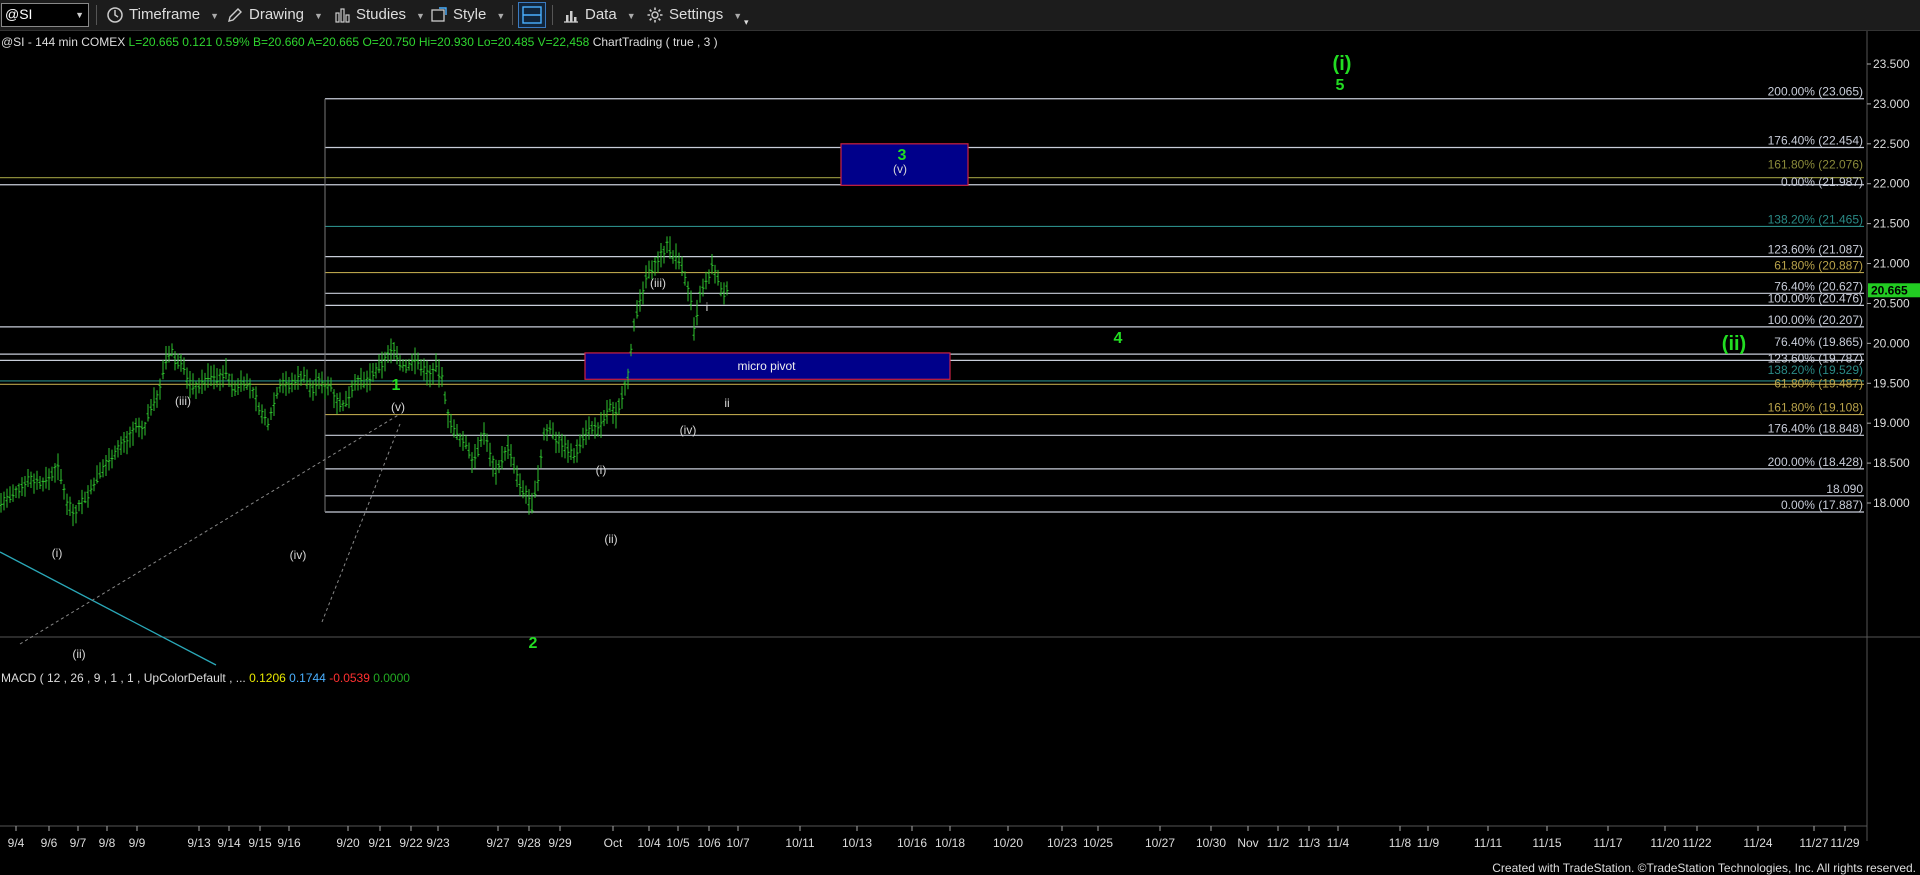 The height and width of the screenshot is (875, 1920). What do you see at coordinates (1891, 104) in the screenshot?
I see `price-tick-label: 23.000` at bounding box center [1891, 104].